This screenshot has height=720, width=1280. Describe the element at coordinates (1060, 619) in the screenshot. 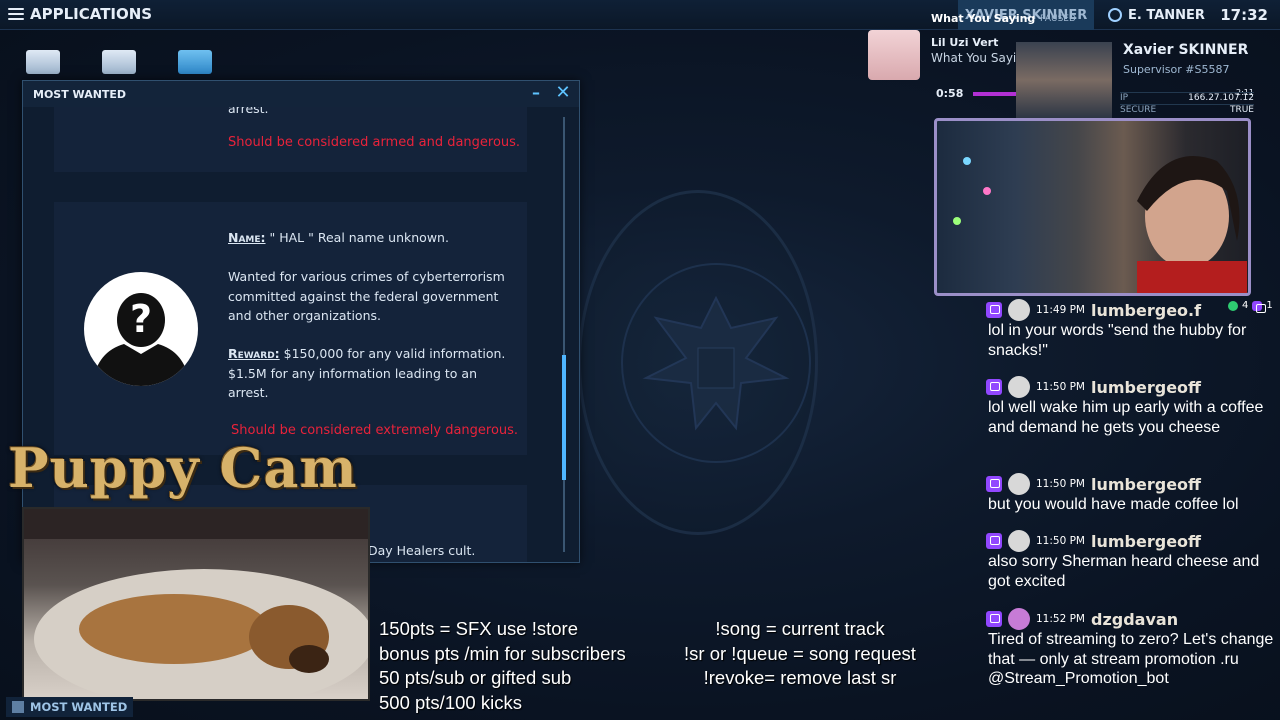

I see `timestamp: 11:52 PM` at that location.